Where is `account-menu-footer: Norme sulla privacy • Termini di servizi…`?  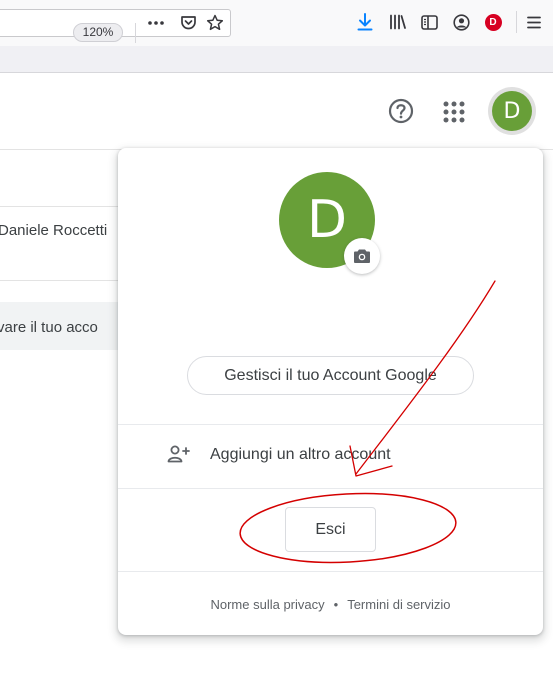 account-menu-footer: Norme sulla privacy • Termini di servizi… is located at coordinates (330, 604).